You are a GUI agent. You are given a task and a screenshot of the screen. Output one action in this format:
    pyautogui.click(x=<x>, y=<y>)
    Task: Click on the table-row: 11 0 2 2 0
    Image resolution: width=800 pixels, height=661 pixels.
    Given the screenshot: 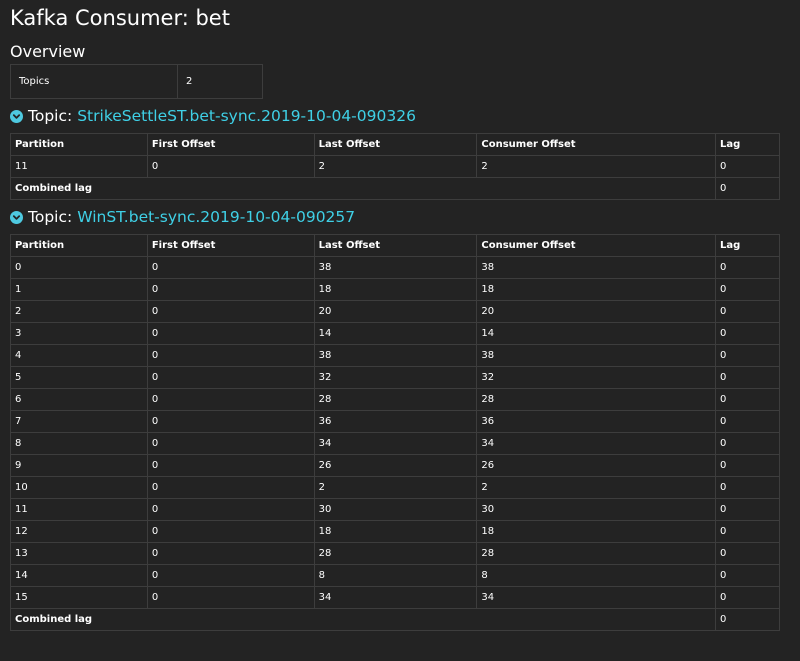 What is the action you would take?
    pyautogui.click(x=395, y=166)
    